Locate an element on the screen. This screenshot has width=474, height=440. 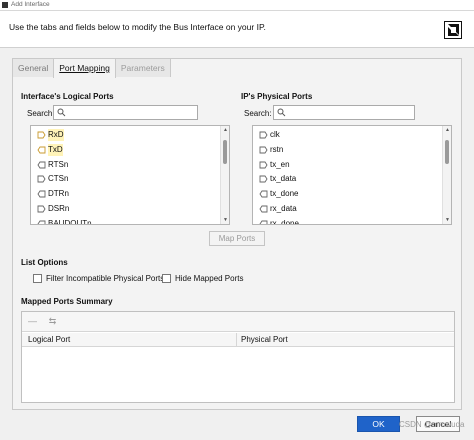
physical-port-label: rstn is located at coordinates (277, 149).